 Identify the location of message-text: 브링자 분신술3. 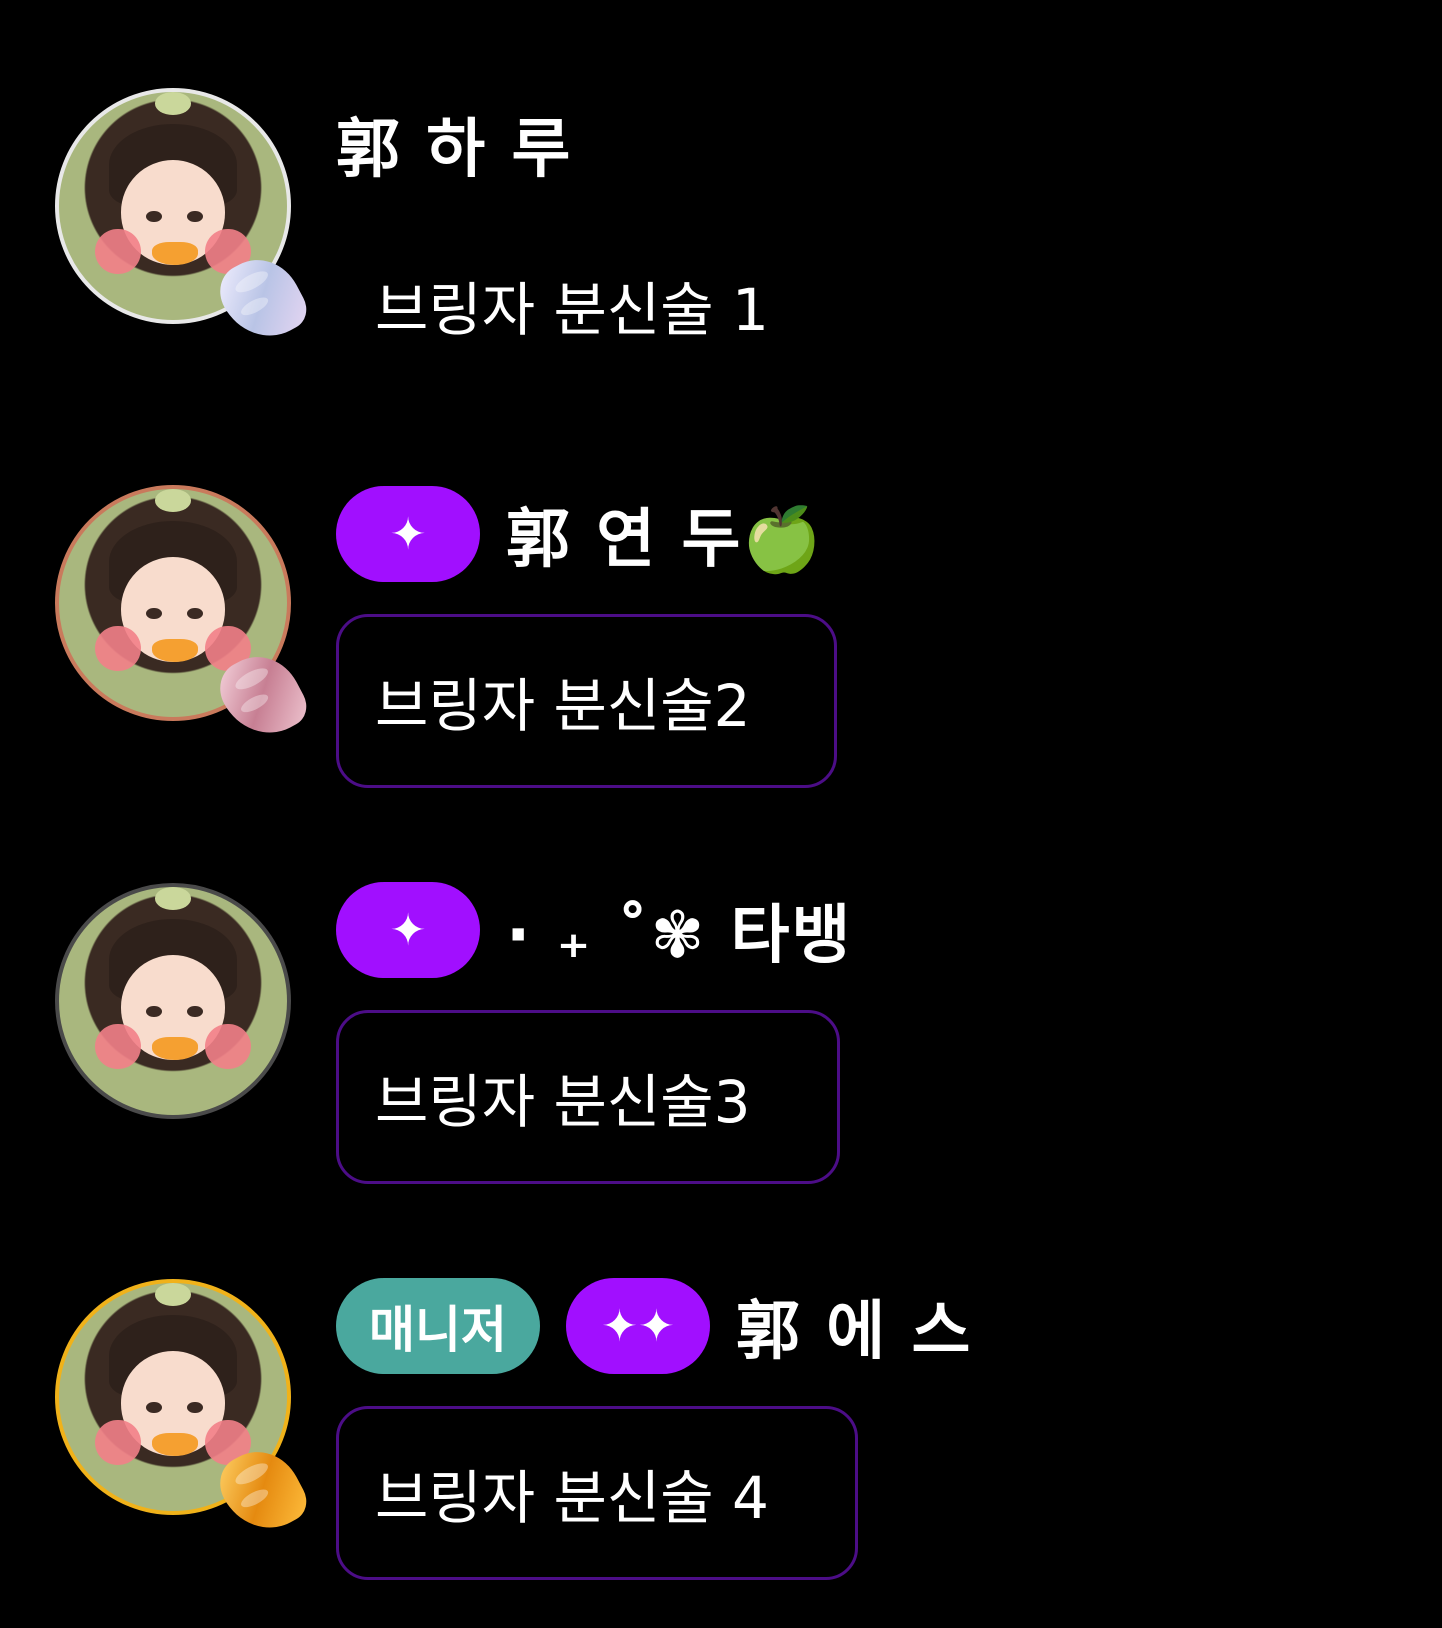
(563, 1102).